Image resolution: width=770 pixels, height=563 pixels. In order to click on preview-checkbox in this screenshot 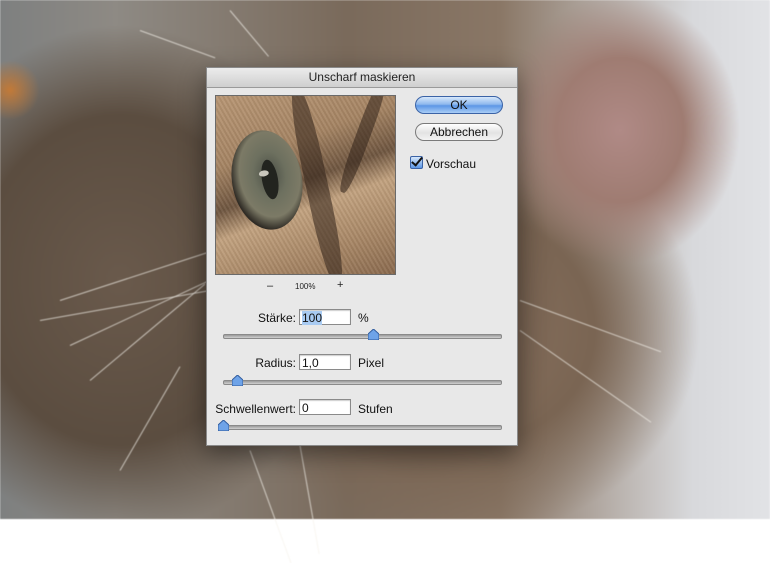, I will do `click(416, 162)`.